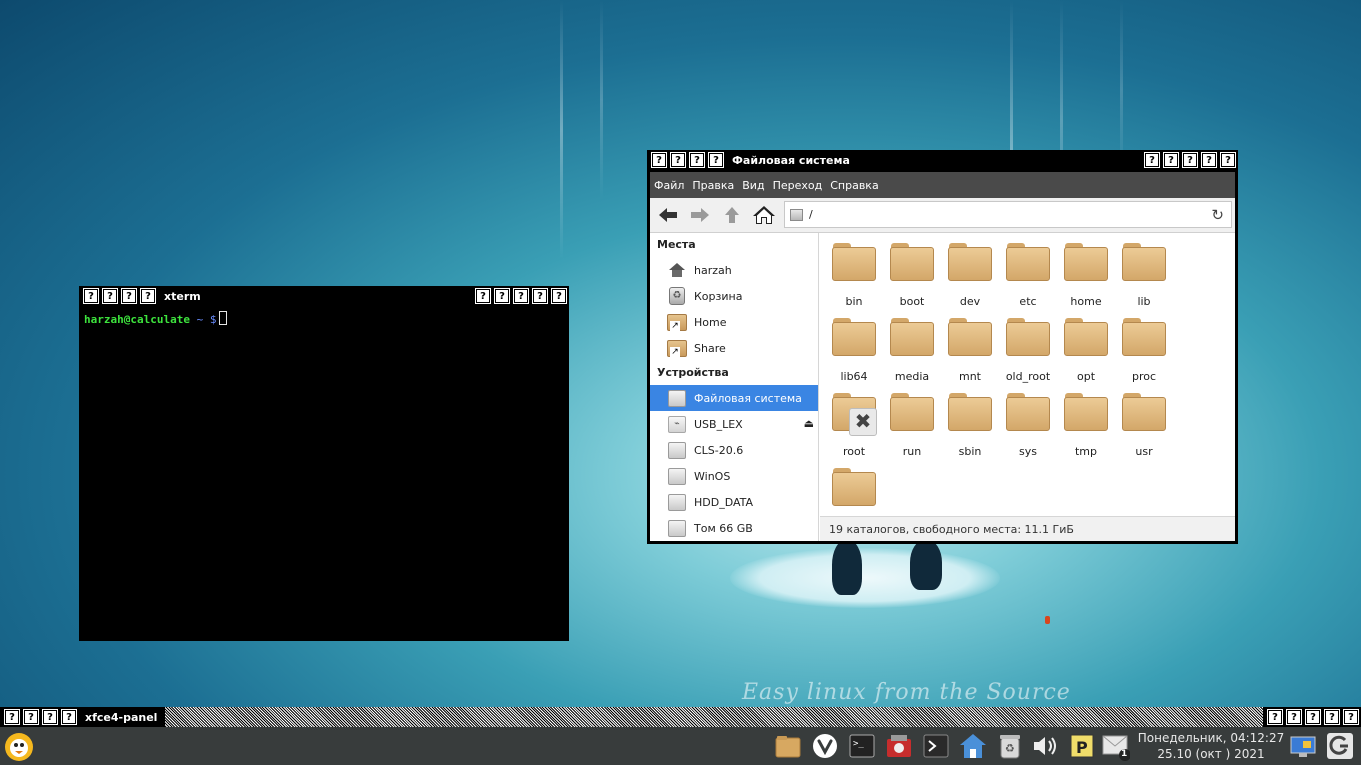  Describe the element at coordinates (156, 318) in the screenshot. I see `terminal-content: harzah@calculate ~ $` at that location.